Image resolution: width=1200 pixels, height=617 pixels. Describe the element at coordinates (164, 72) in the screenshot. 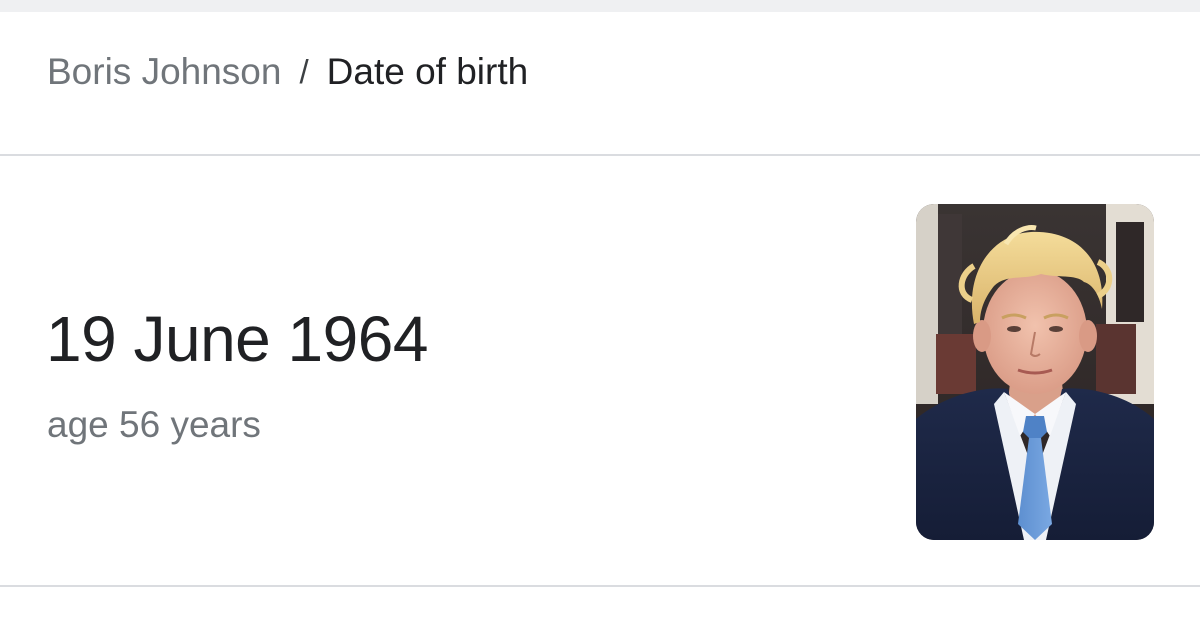

I see `breadcrumb-entity-link: Boris Johnson` at that location.